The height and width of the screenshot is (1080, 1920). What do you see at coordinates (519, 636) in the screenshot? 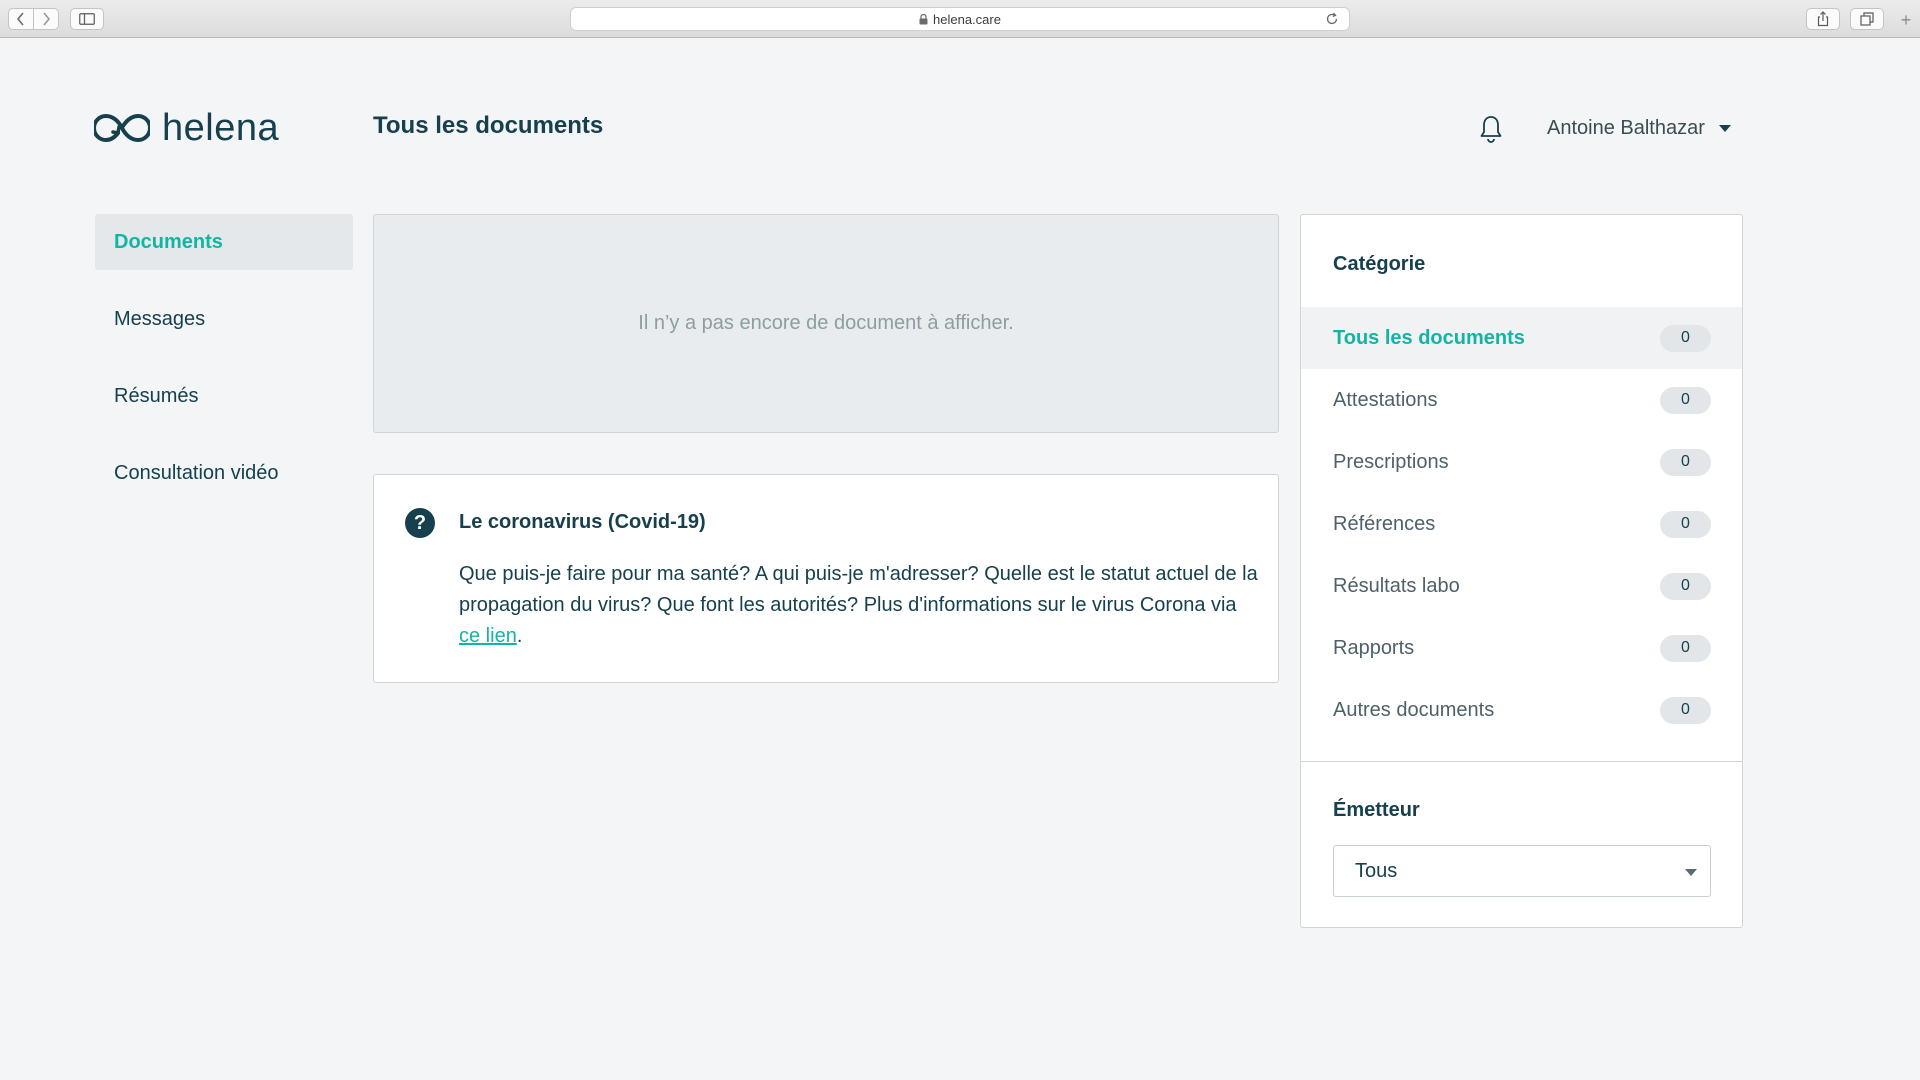
I see `info-card-period: .` at bounding box center [519, 636].